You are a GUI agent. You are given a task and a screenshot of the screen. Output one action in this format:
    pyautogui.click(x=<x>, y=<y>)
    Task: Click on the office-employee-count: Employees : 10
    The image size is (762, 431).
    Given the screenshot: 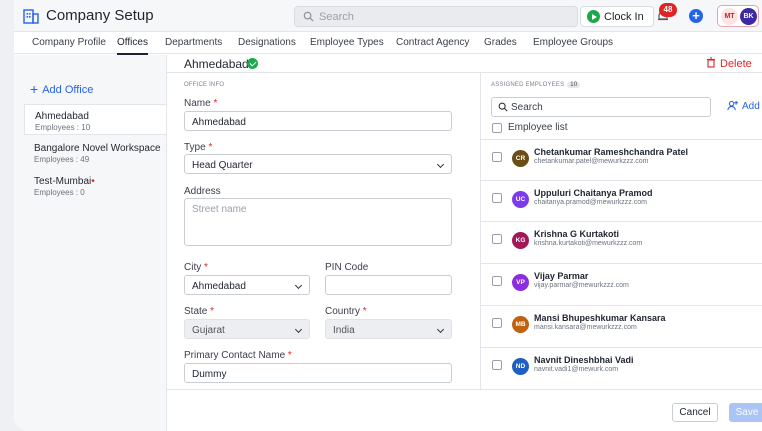 What is the action you would take?
    pyautogui.click(x=63, y=127)
    